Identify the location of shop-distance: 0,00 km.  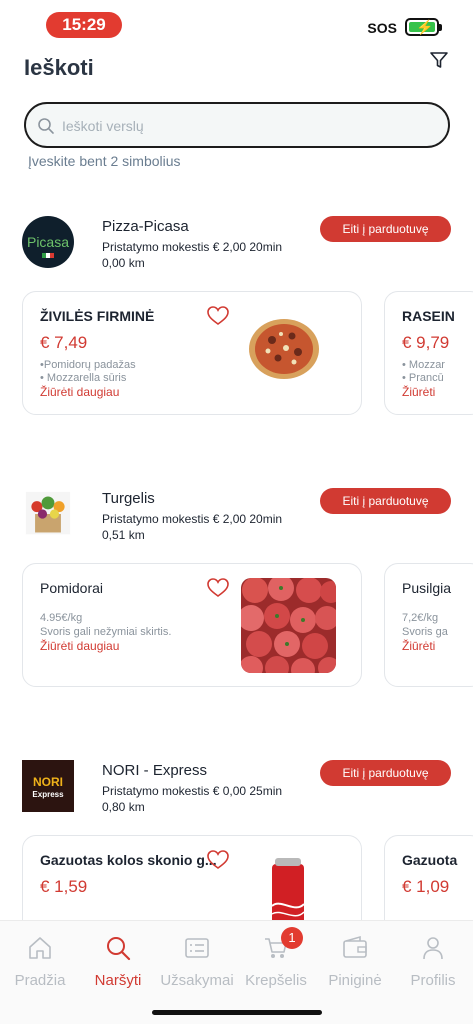
(123, 263).